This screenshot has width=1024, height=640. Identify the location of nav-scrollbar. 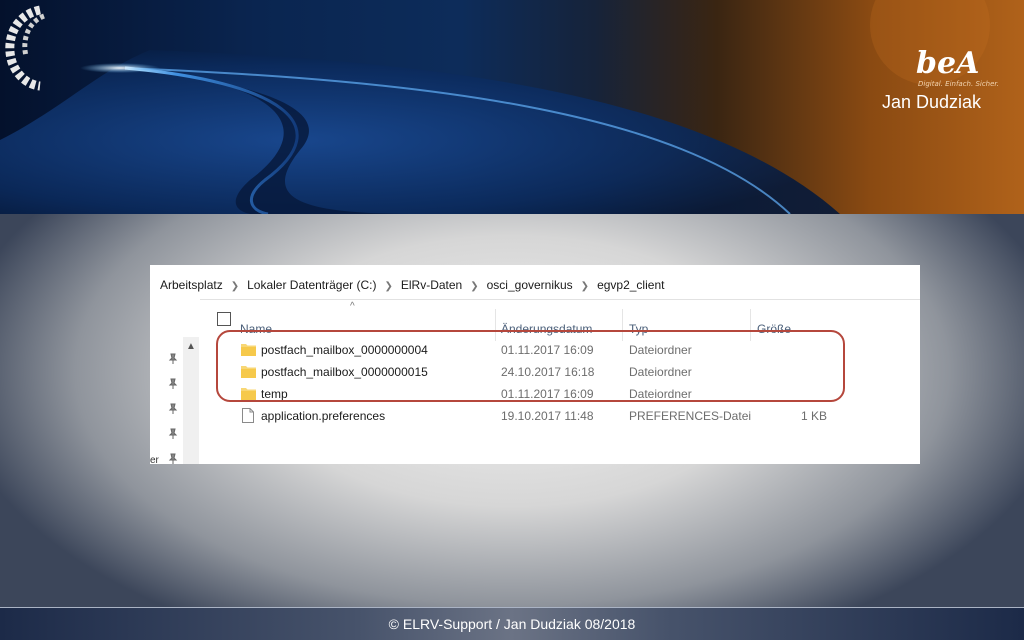
(191, 400).